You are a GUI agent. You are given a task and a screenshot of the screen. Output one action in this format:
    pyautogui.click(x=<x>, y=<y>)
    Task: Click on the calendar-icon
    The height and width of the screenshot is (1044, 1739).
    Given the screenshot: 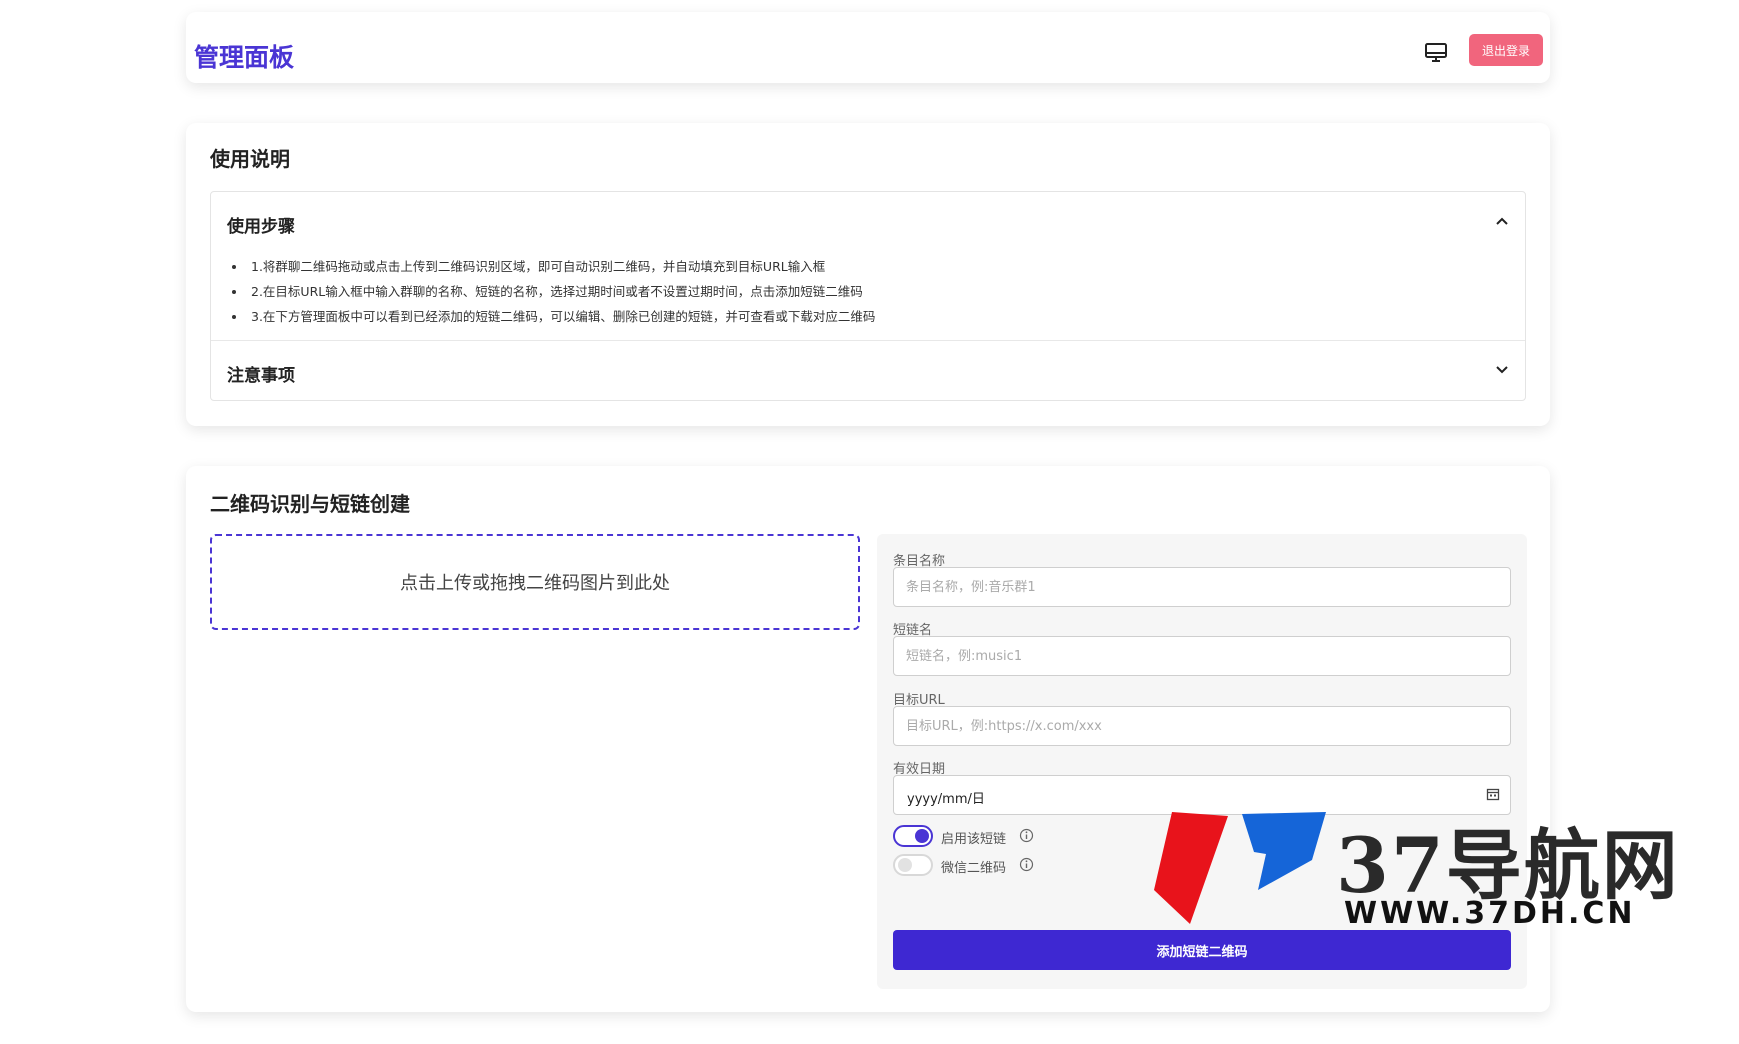 What is the action you would take?
    pyautogui.click(x=1493, y=794)
    